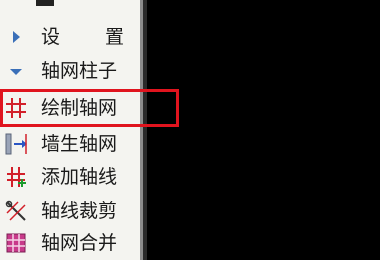 The height and width of the screenshot is (260, 380). I want to click on menu-item-settings-label-b: 置, so click(115, 37).